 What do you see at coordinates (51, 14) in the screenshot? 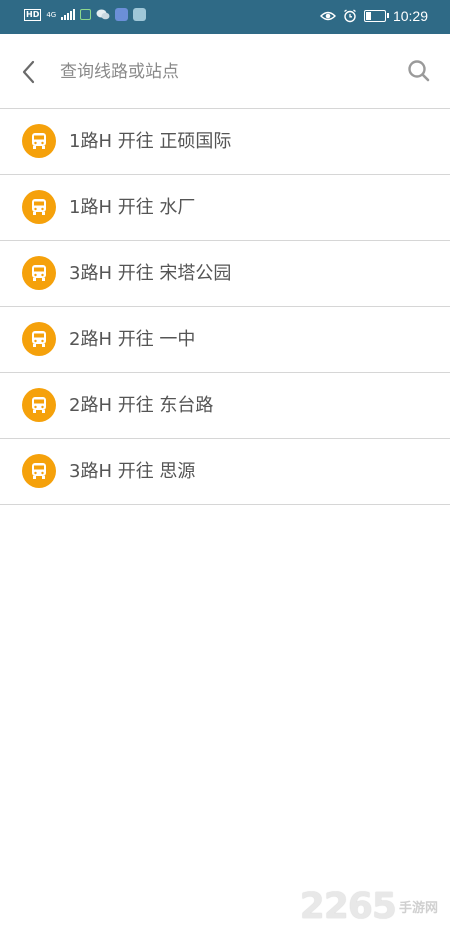
I see `signal-type-label: 4G` at bounding box center [51, 14].